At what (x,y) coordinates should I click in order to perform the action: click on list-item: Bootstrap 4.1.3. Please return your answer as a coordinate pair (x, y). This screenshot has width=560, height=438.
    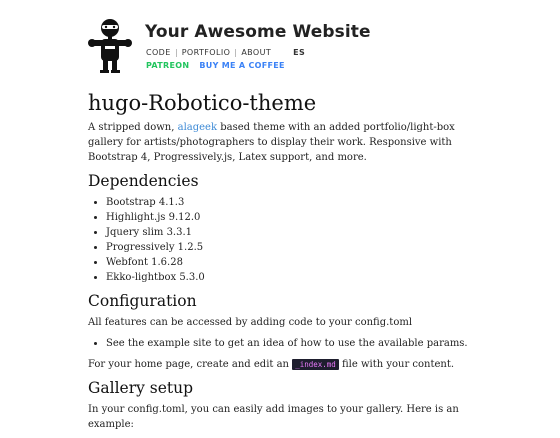
    Looking at the image, I should click on (287, 202).